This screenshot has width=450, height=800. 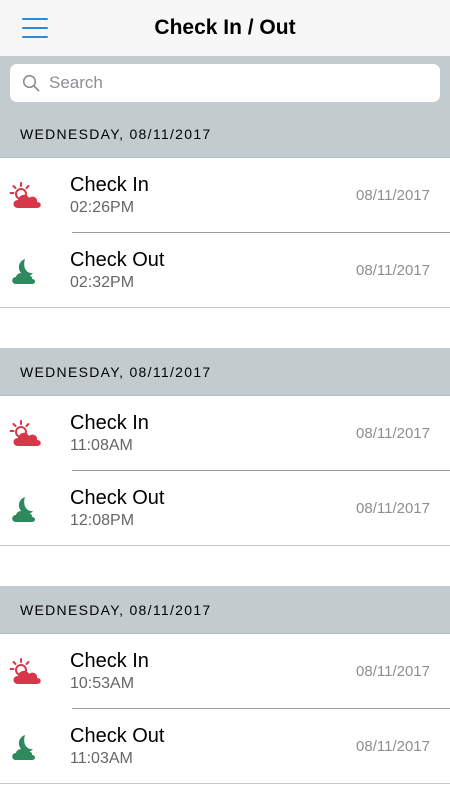 I want to click on search-input, so click(x=244, y=83).